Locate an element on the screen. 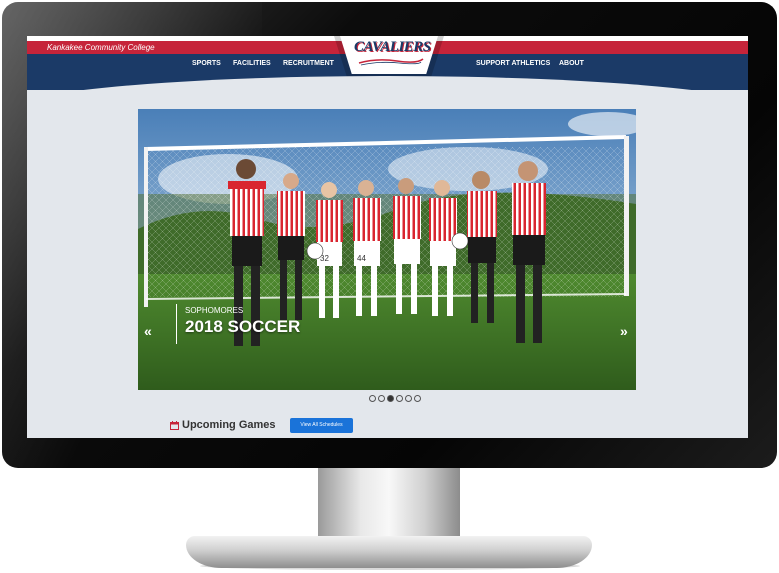 The width and height of the screenshot is (779, 573). monitor-stand-neck is located at coordinates (389, 504).